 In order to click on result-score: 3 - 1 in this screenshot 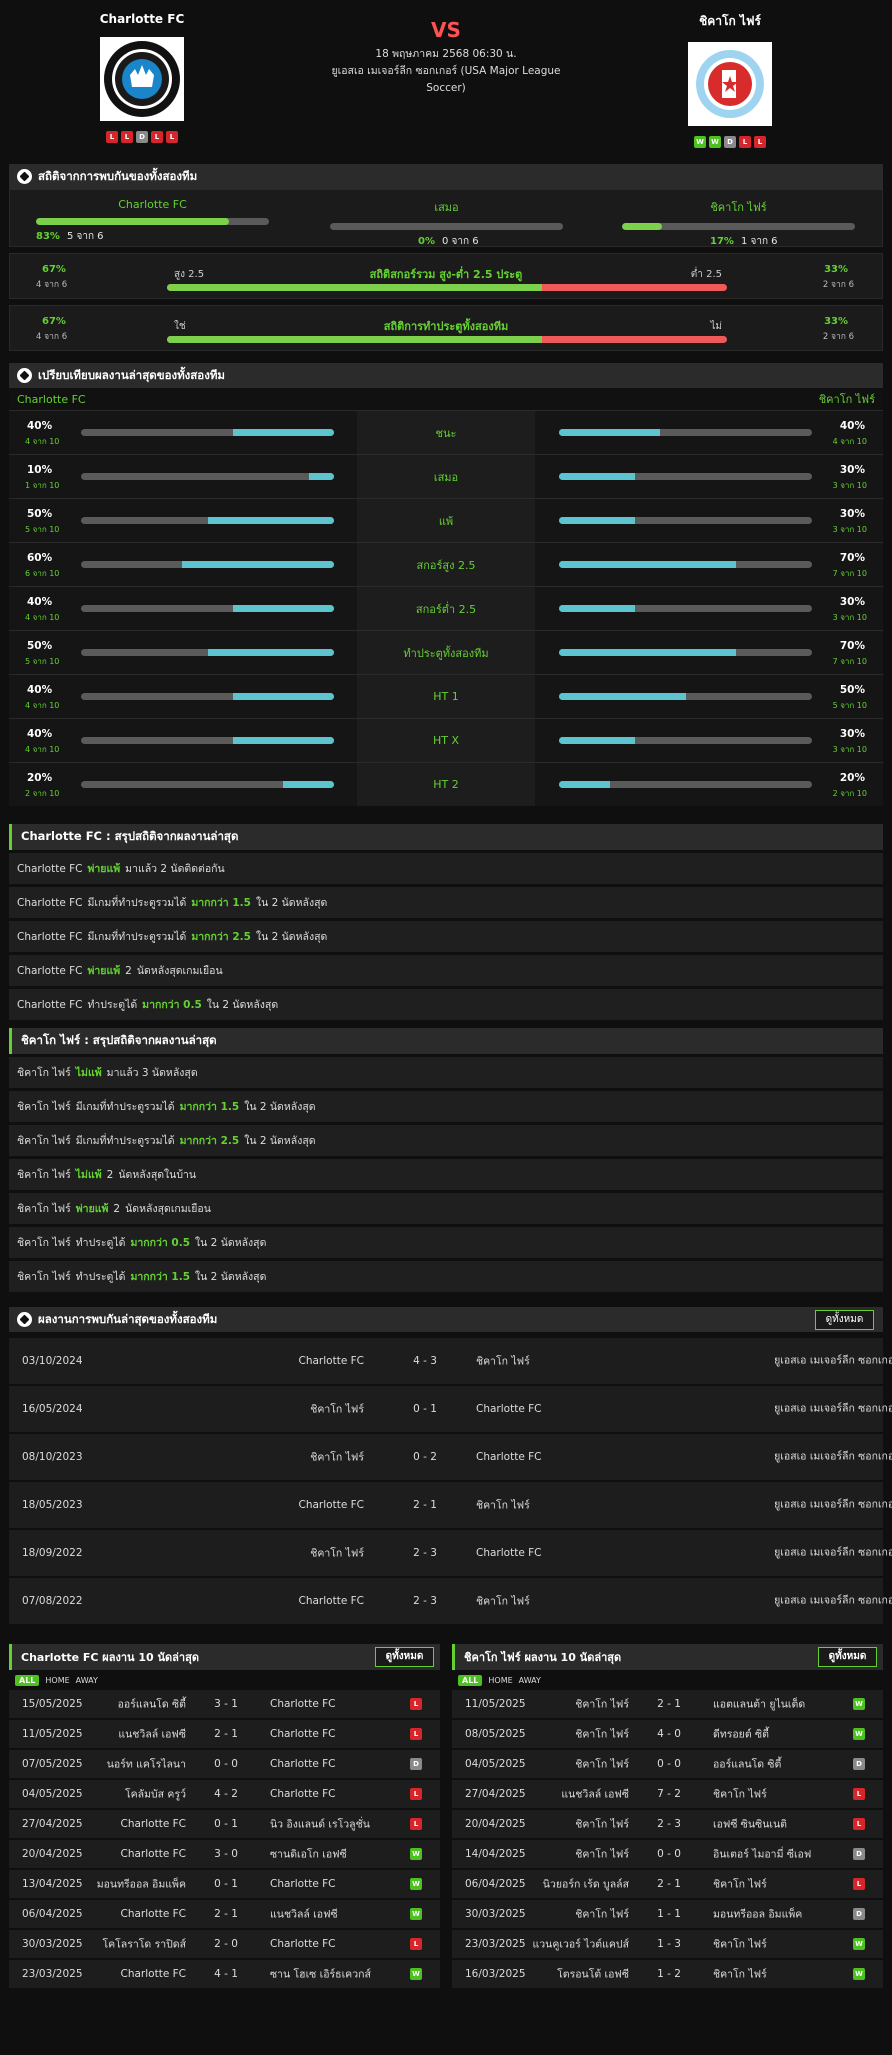, I will do `click(226, 1704)`.